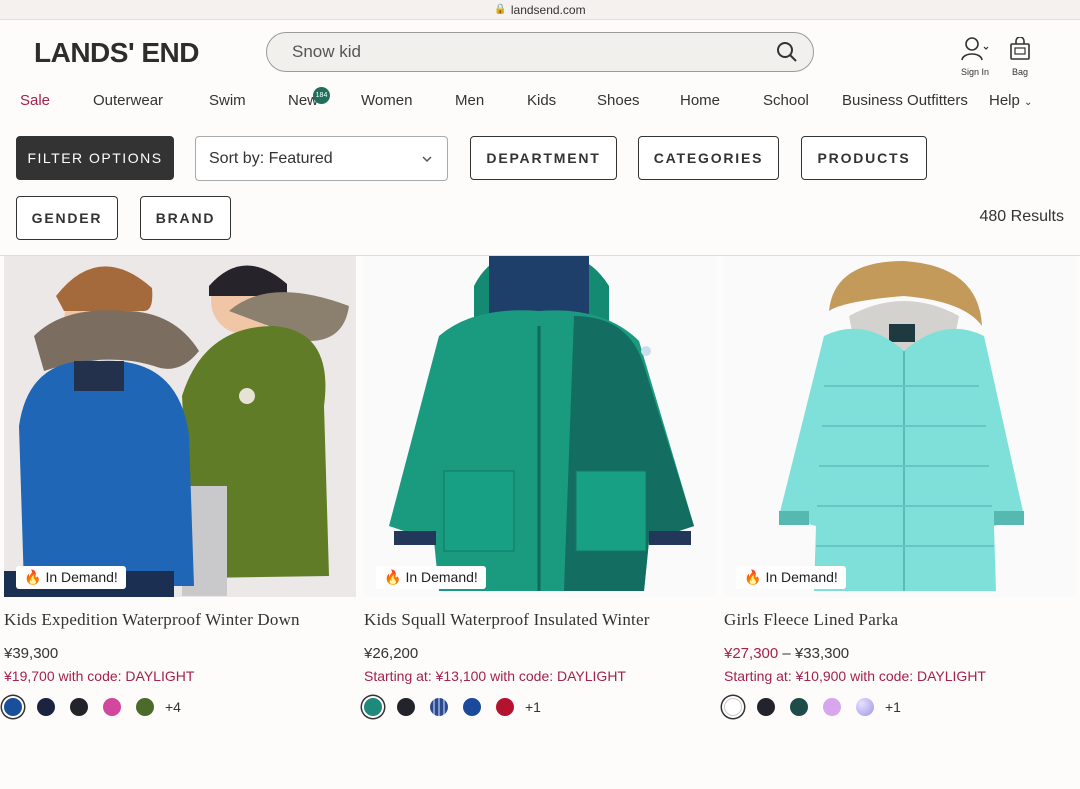 Image resolution: width=1080 pixels, height=789 pixels. I want to click on lock-icon: 🔒, so click(500, 9).